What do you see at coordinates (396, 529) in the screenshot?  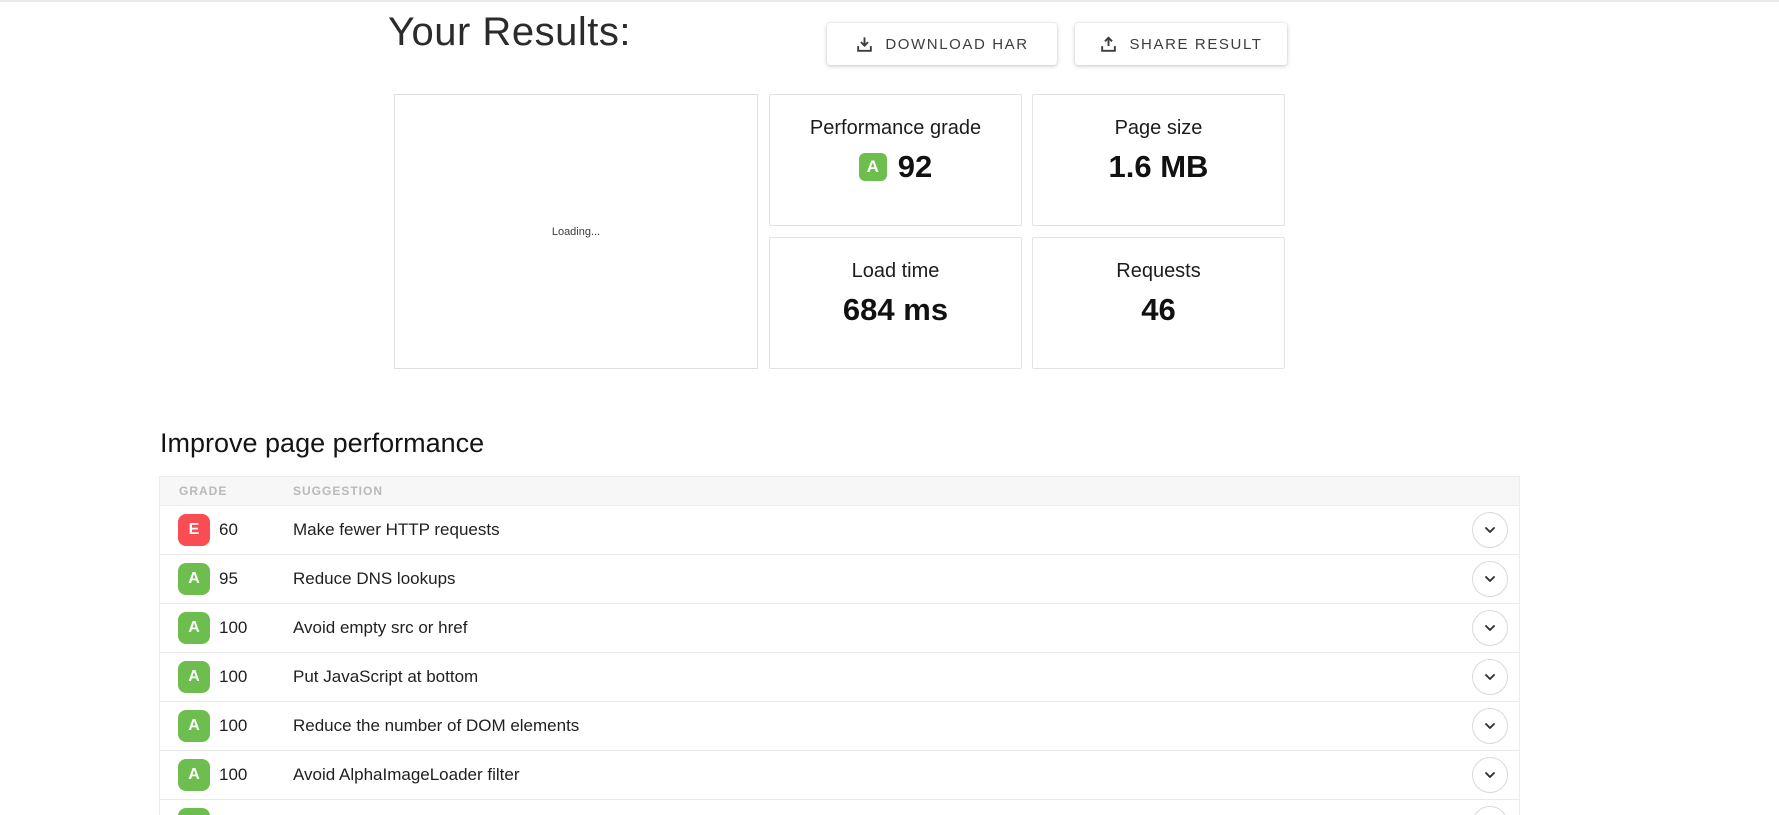 I see `suggestion-text: Make fewer HTTP requests` at bounding box center [396, 529].